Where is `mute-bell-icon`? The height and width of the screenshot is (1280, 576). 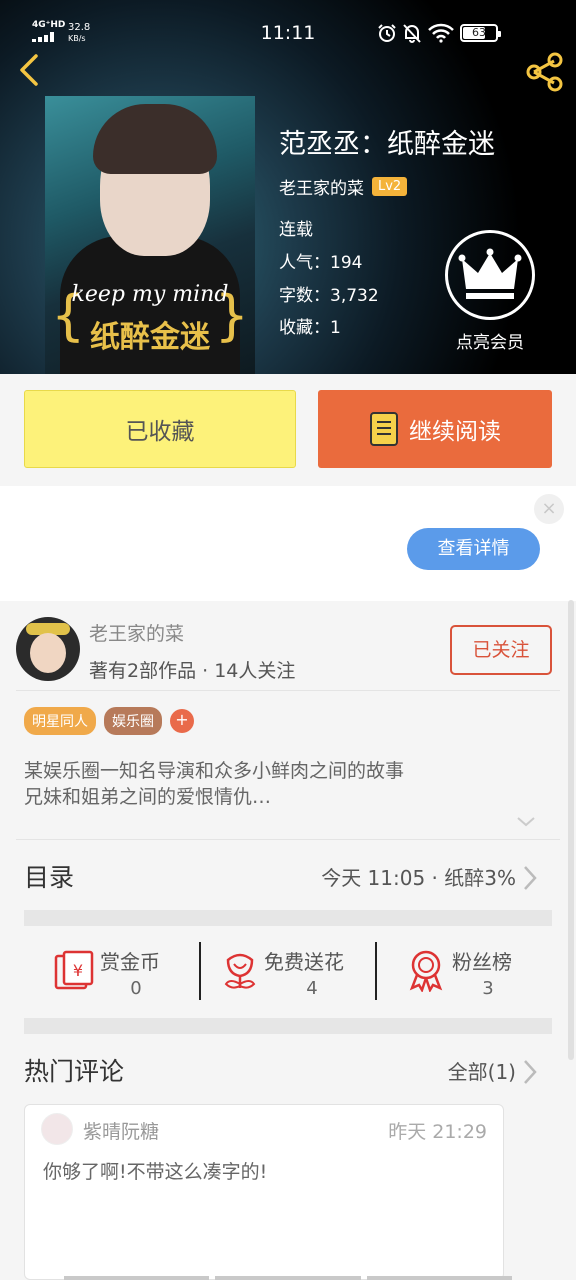 mute-bell-icon is located at coordinates (412, 33).